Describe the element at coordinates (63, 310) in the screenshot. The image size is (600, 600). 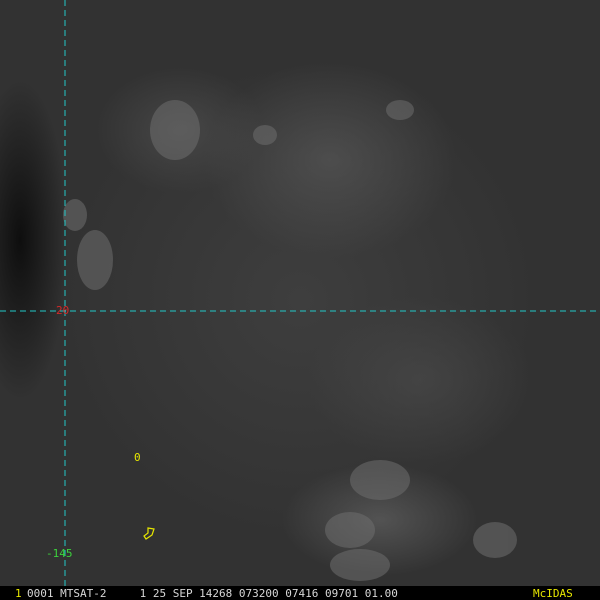
I see `latitude-label: 20` at that location.